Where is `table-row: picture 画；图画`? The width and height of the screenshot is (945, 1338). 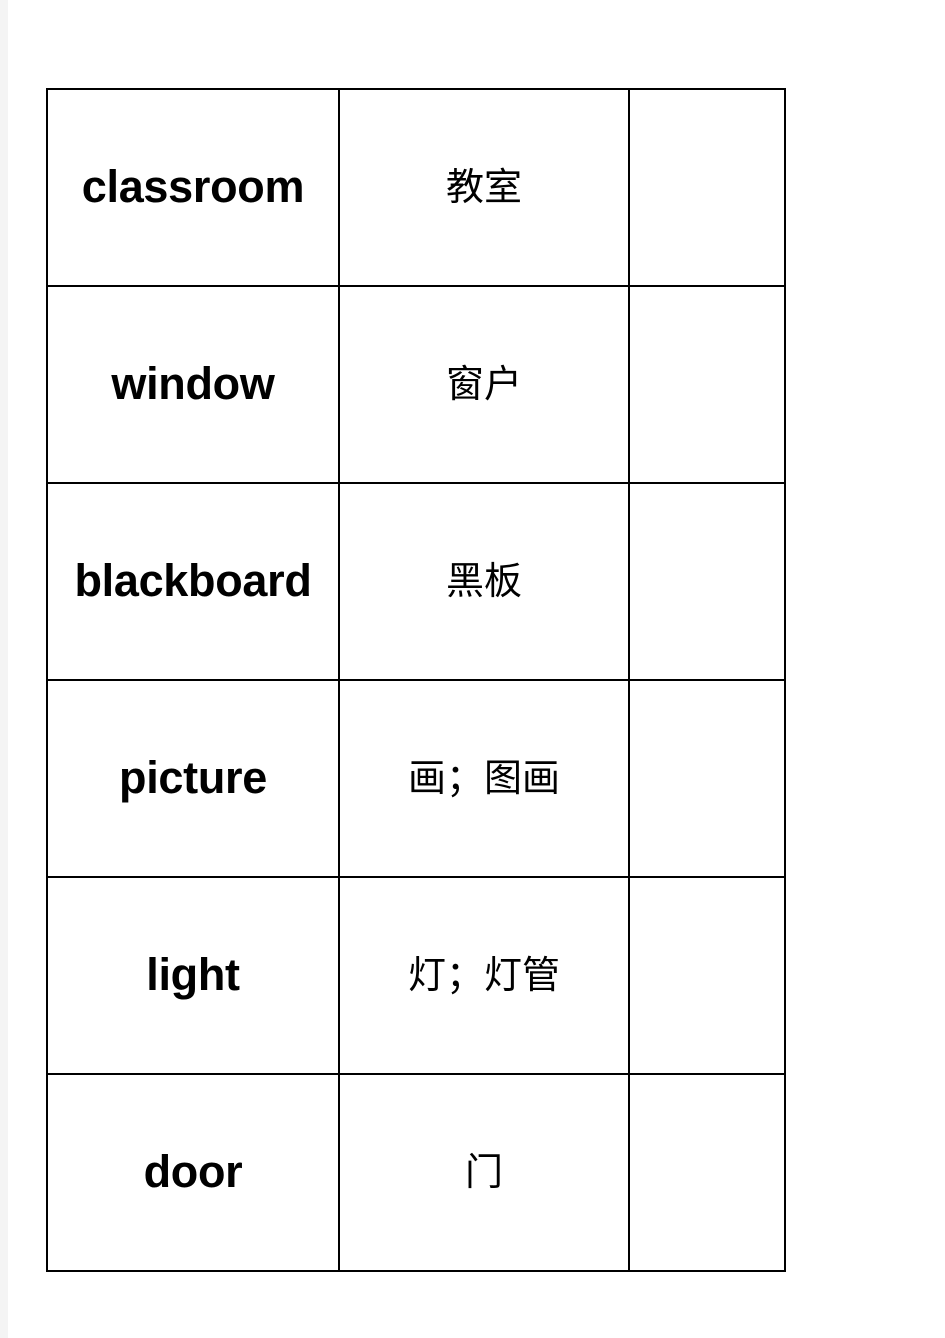 table-row: picture 画；图画 is located at coordinates (416, 778).